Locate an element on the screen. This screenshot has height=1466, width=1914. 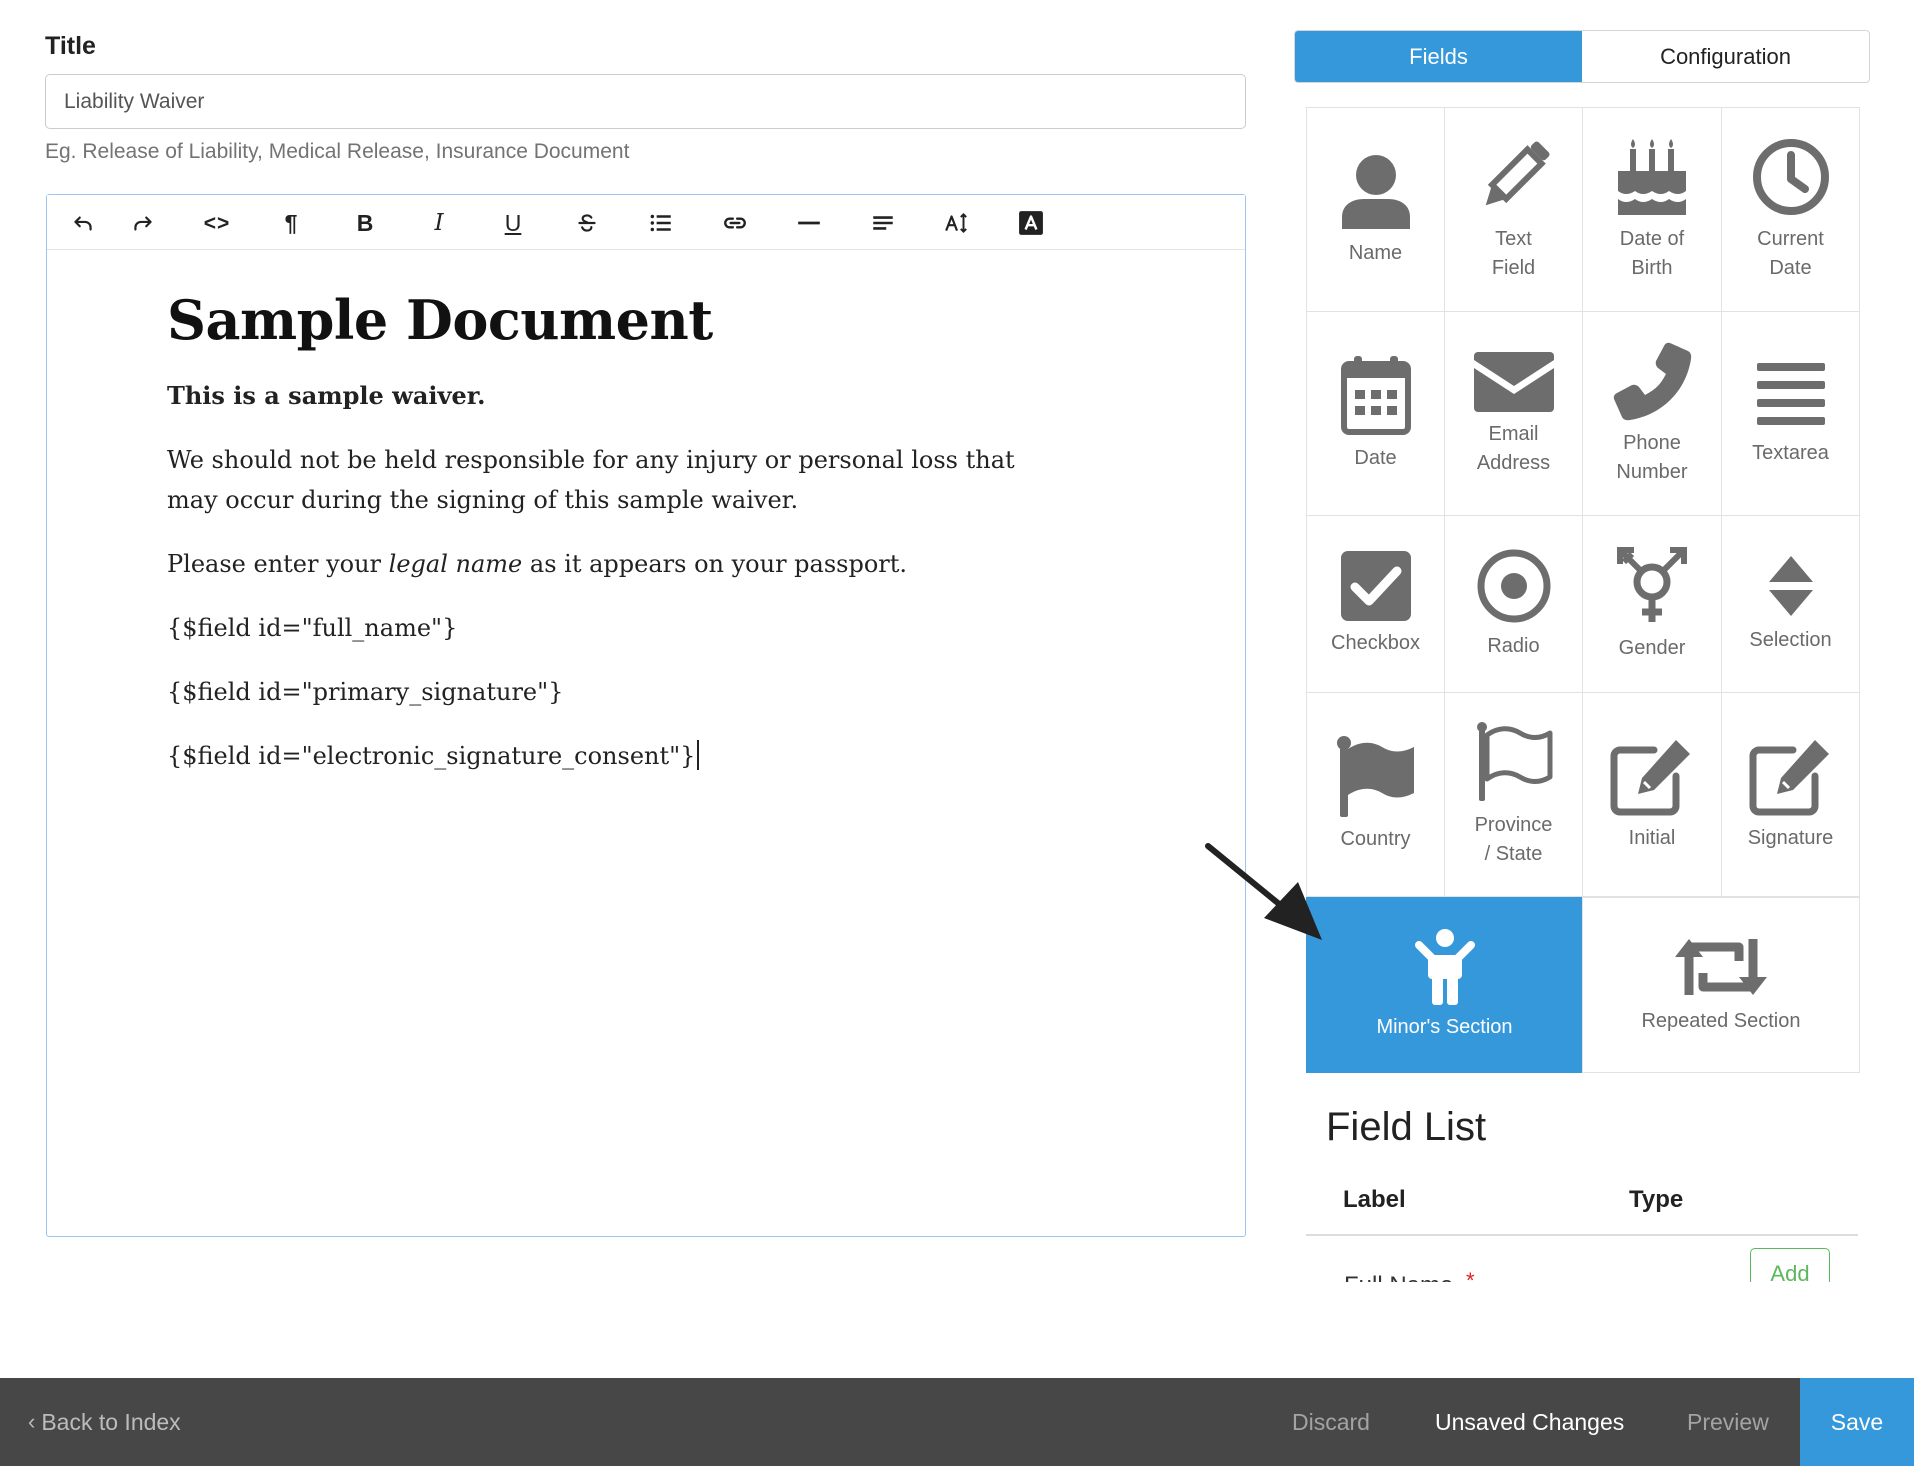
field-text-field: Text Field is located at coordinates (1513, 209).